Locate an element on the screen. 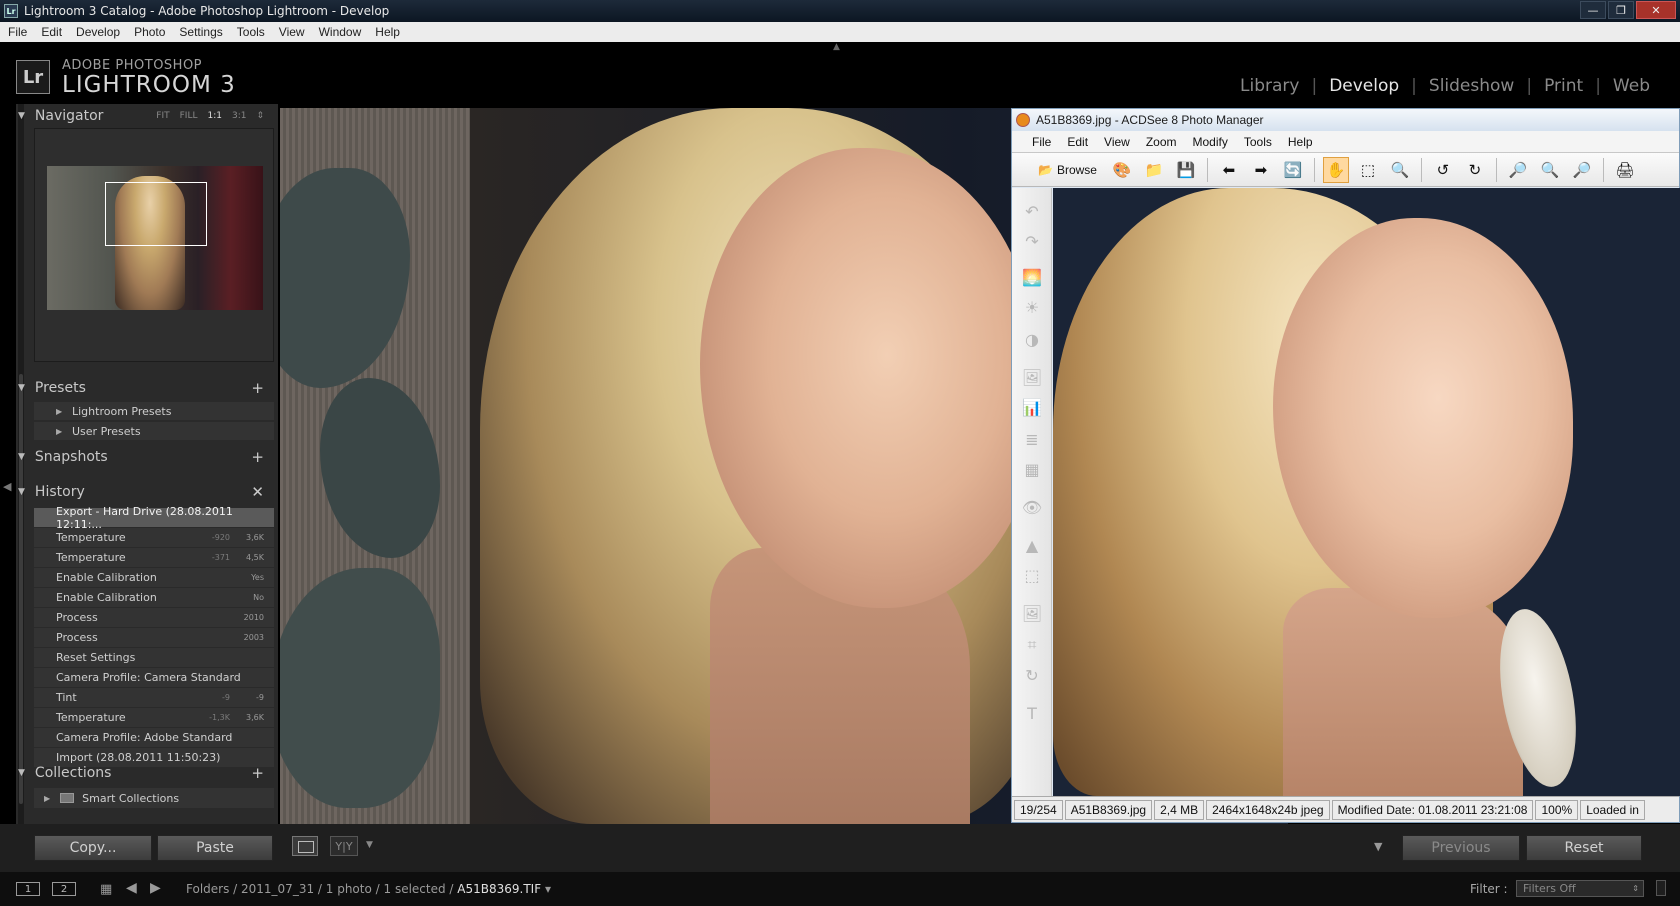 The width and height of the screenshot is (1680, 906). navigator-preview is located at coordinates (154, 245).